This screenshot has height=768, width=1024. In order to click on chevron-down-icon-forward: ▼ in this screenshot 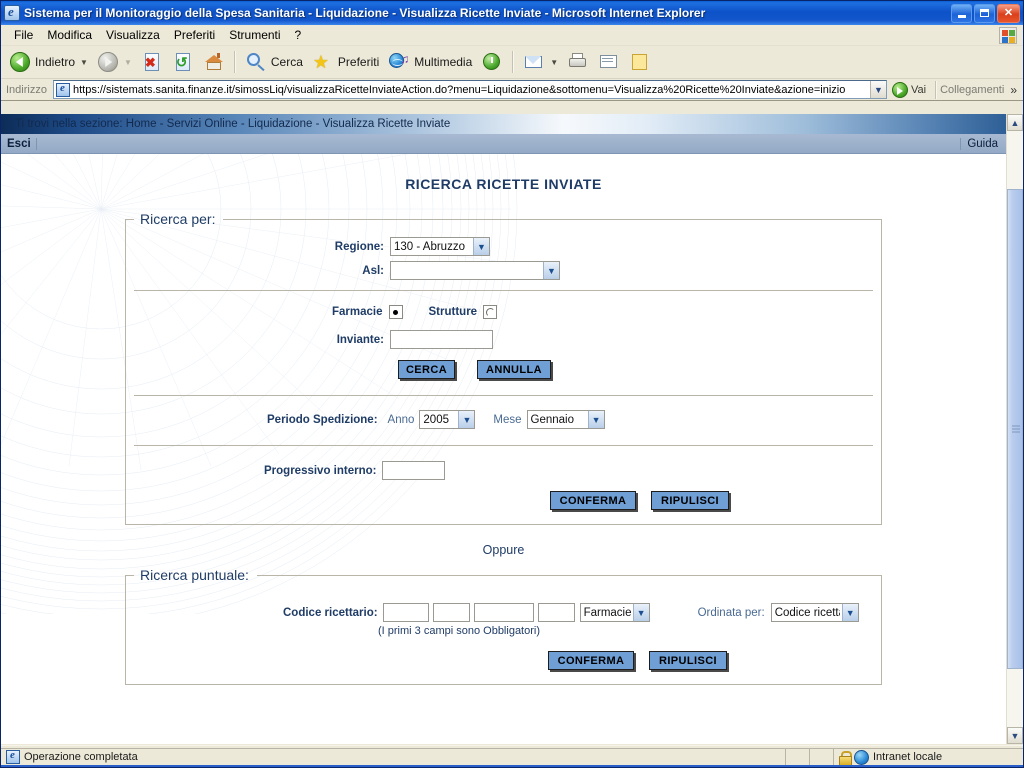, I will do `click(128, 62)`.